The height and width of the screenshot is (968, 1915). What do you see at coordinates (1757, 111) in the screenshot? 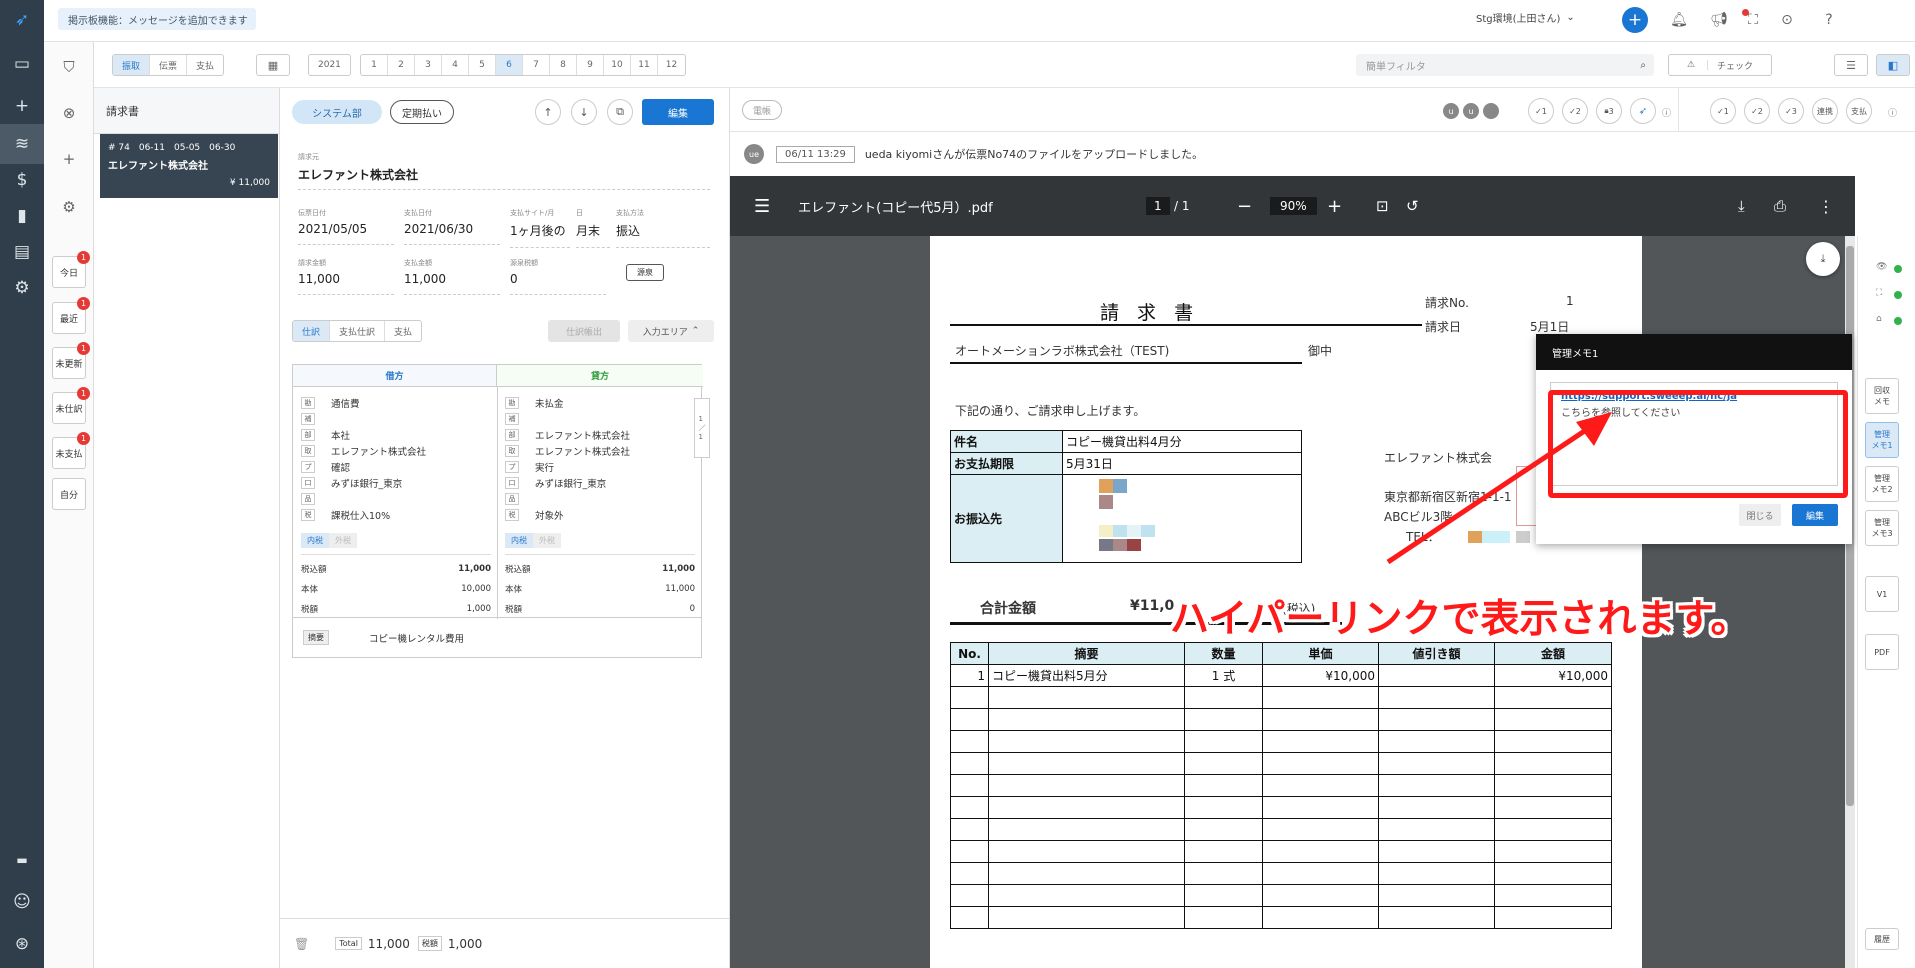
I see `pay-step: ✓ 2` at bounding box center [1757, 111].